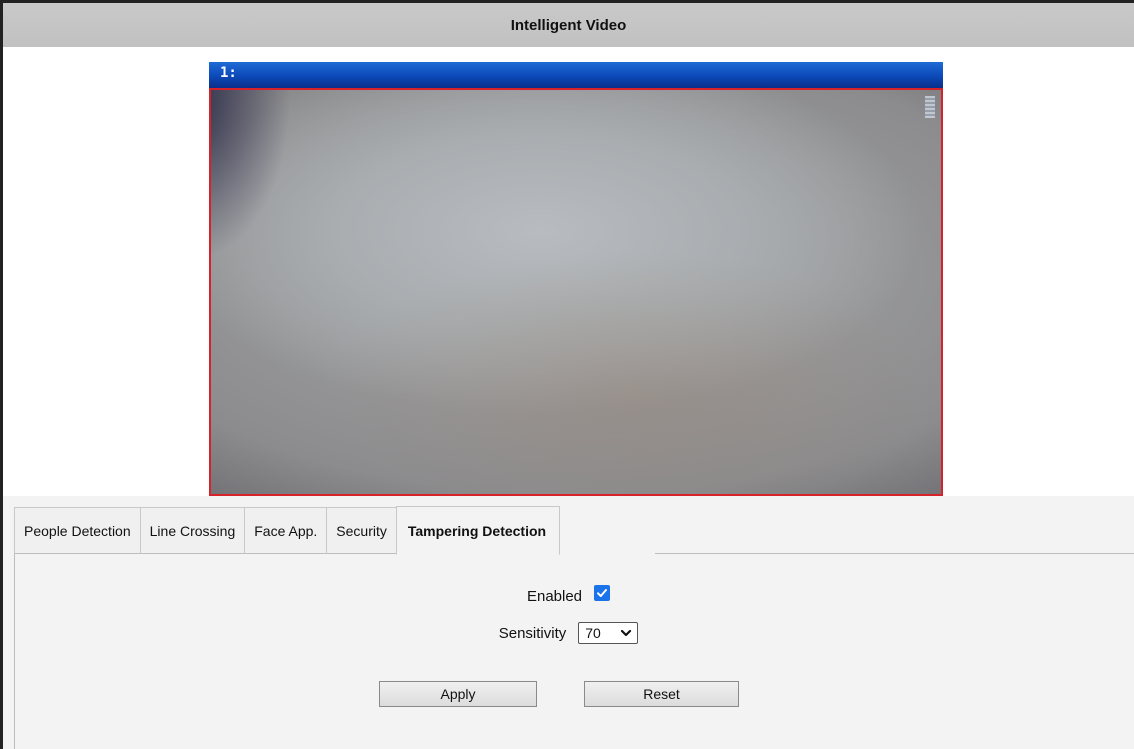  I want to click on sensitivity-row: Sensitivity 70, so click(568, 633).